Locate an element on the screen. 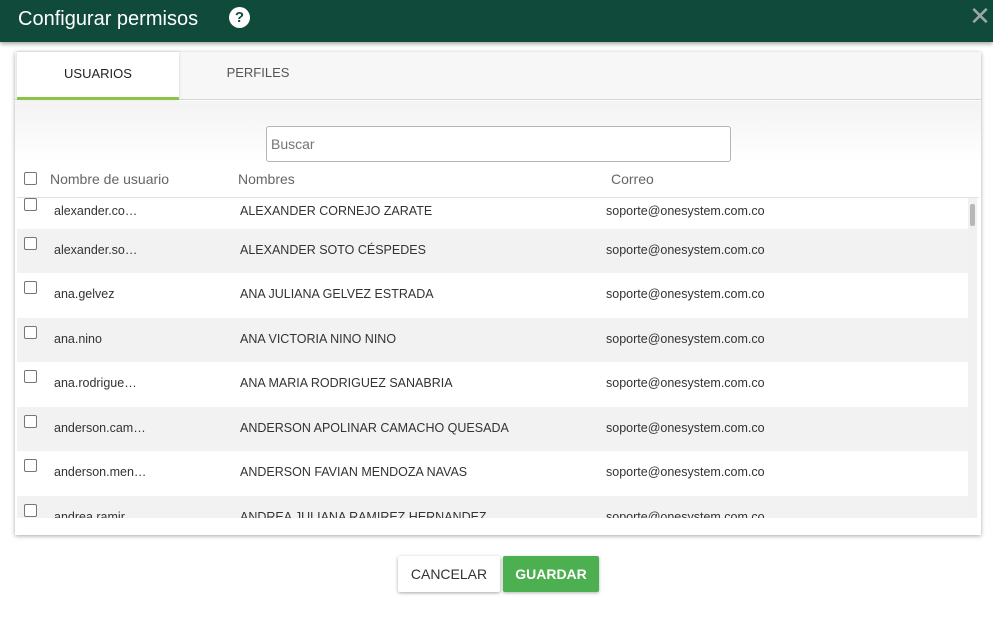  cell-username: ana.nino is located at coordinates (78, 338).